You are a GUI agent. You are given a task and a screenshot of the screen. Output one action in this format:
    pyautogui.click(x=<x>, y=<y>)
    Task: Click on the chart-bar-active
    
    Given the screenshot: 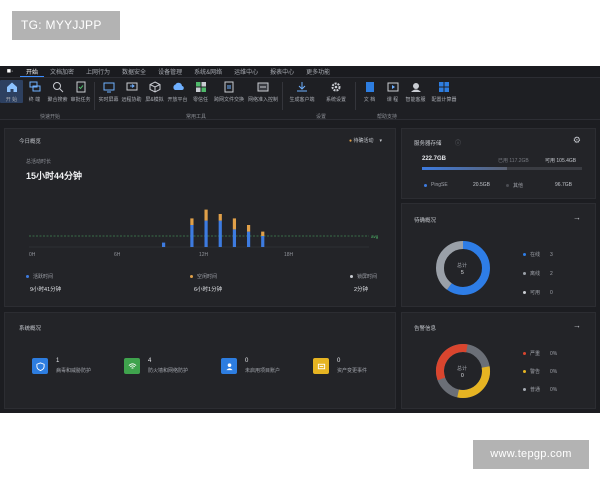 What is the action you would take?
    pyautogui.click(x=220, y=233)
    